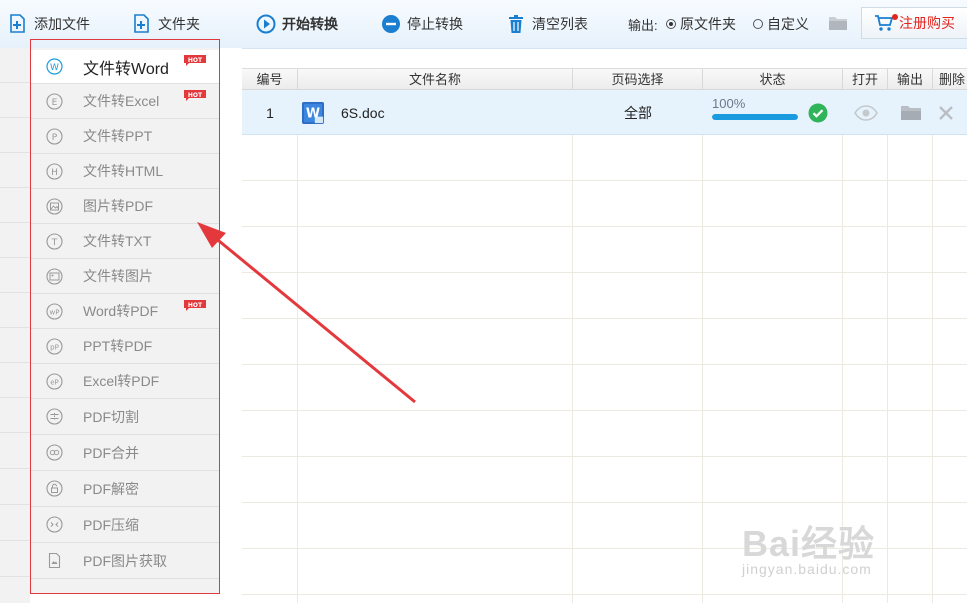 The height and width of the screenshot is (603, 967). I want to click on output-custom-label: 自定义, so click(788, 24).